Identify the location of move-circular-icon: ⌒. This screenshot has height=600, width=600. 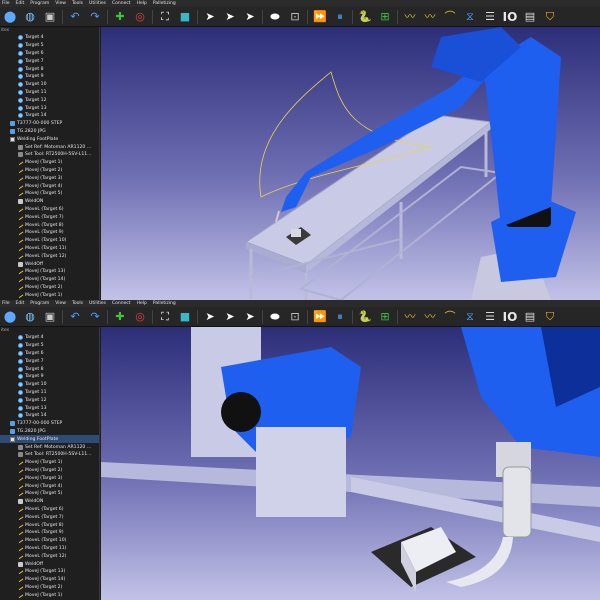
(450, 317).